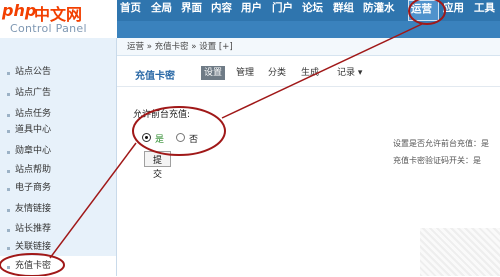  I want to click on nav-item-operations: 运营, so click(423, 10).